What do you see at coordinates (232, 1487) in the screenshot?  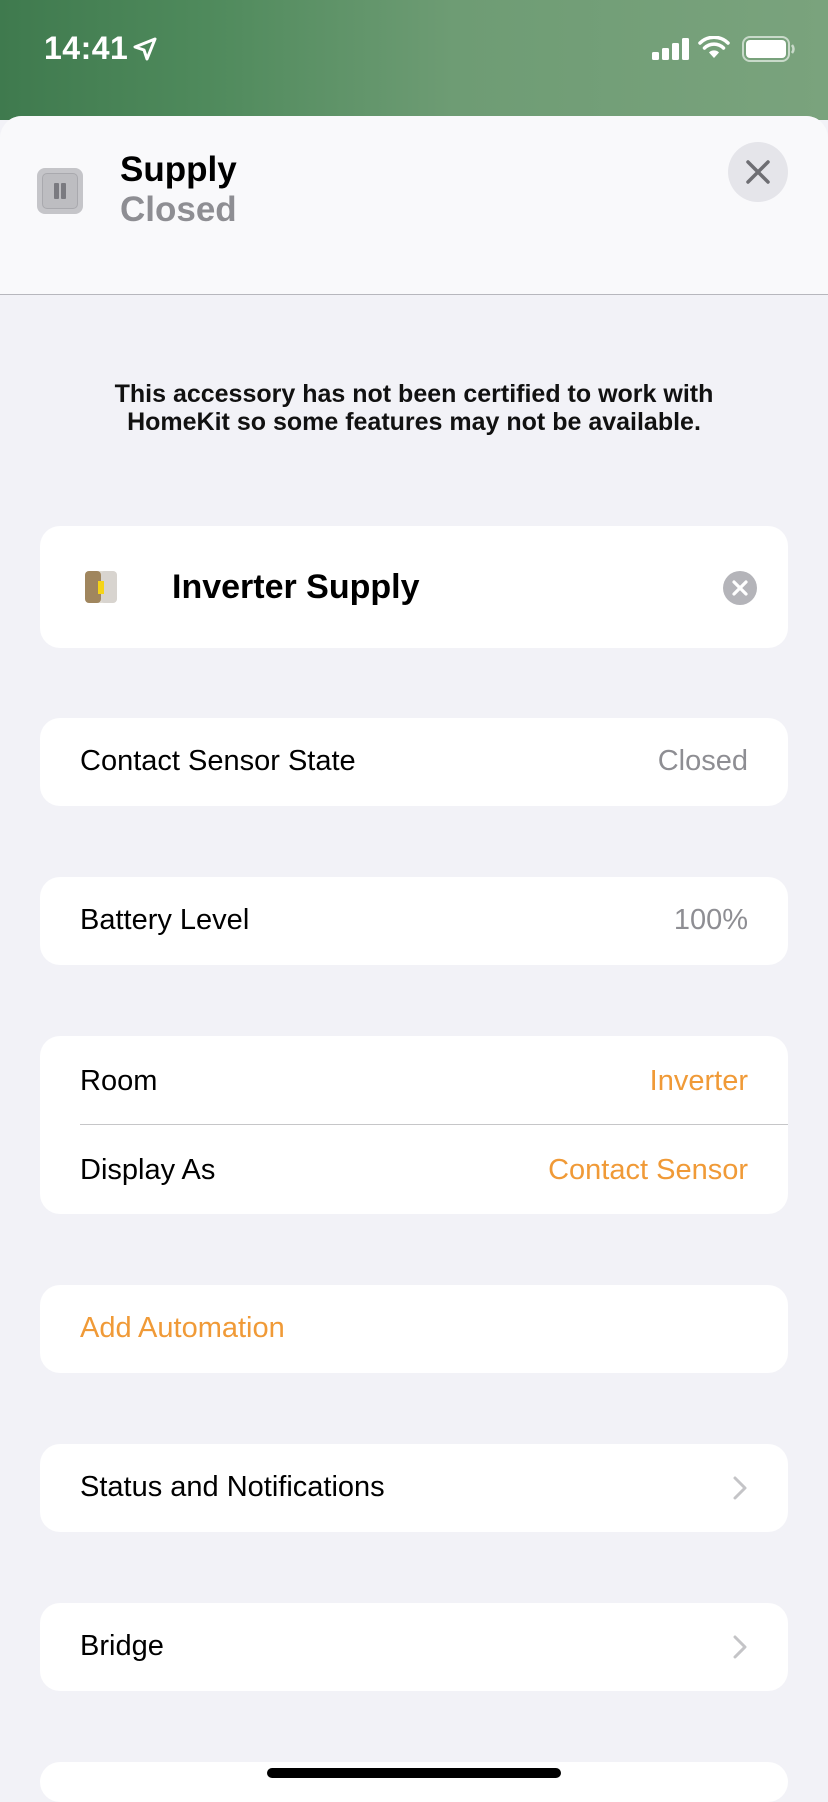 I see `status-notifications-label: Status and Notifications` at bounding box center [232, 1487].